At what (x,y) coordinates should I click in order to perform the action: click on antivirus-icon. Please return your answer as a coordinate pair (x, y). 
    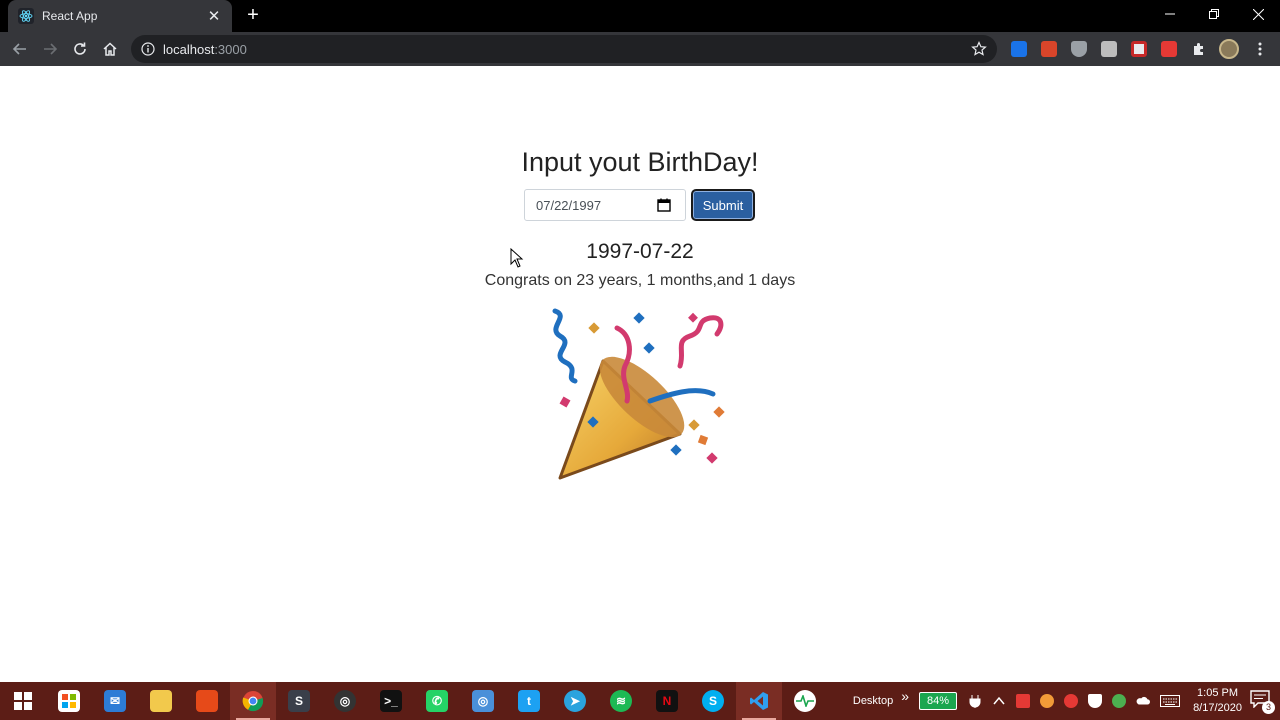
    Looking at the image, I should click on (1023, 701).